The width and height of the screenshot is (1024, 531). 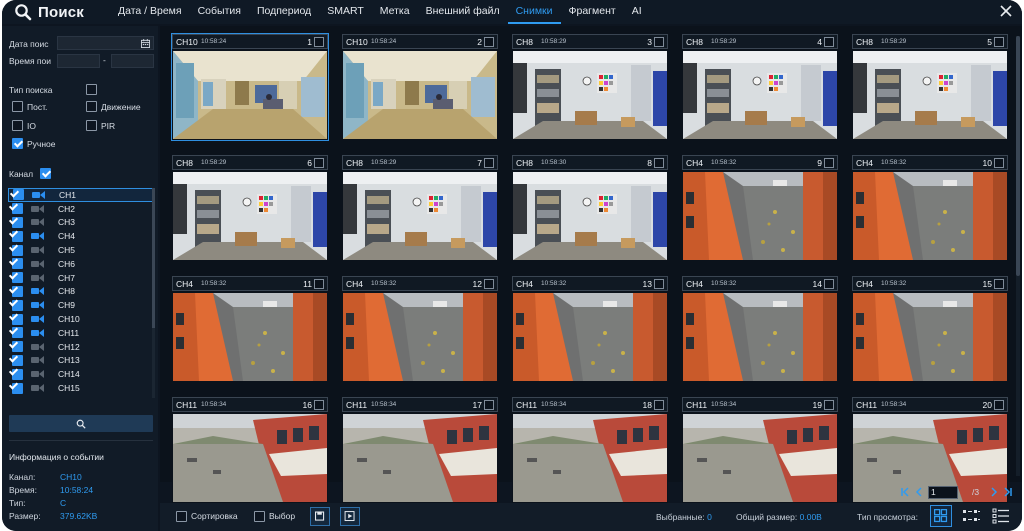 What do you see at coordinates (971, 516) in the screenshot?
I see `thumbnail-list-view-button` at bounding box center [971, 516].